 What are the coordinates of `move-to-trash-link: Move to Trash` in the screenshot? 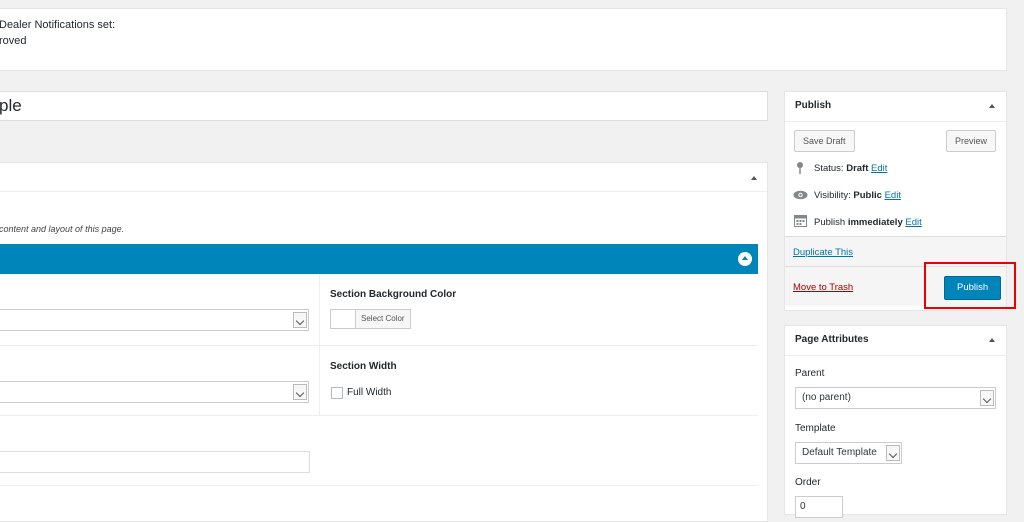 It's located at (823, 287).